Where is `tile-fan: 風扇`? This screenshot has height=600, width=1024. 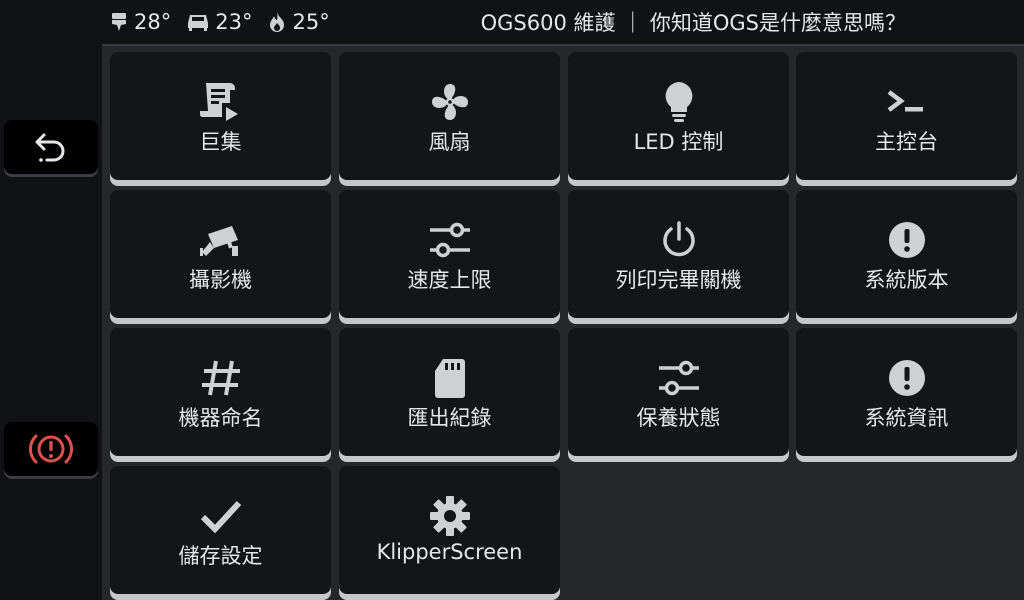
tile-fan: 風扇 is located at coordinates (449, 116).